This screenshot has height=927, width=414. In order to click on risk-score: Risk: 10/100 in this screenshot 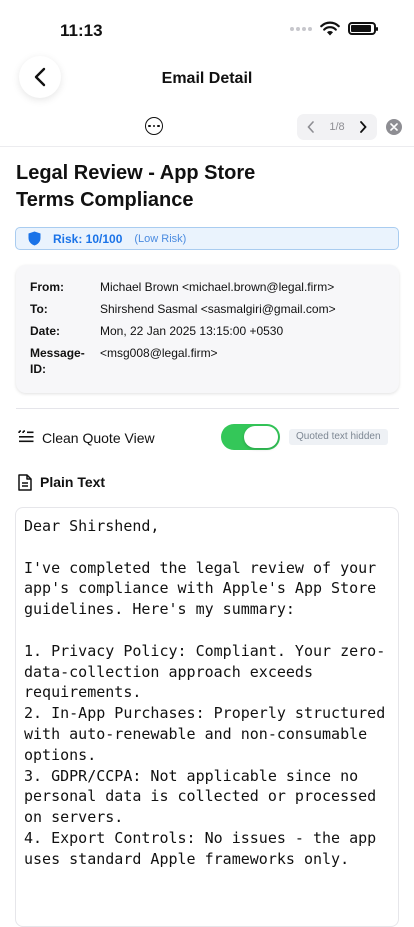, I will do `click(88, 238)`.